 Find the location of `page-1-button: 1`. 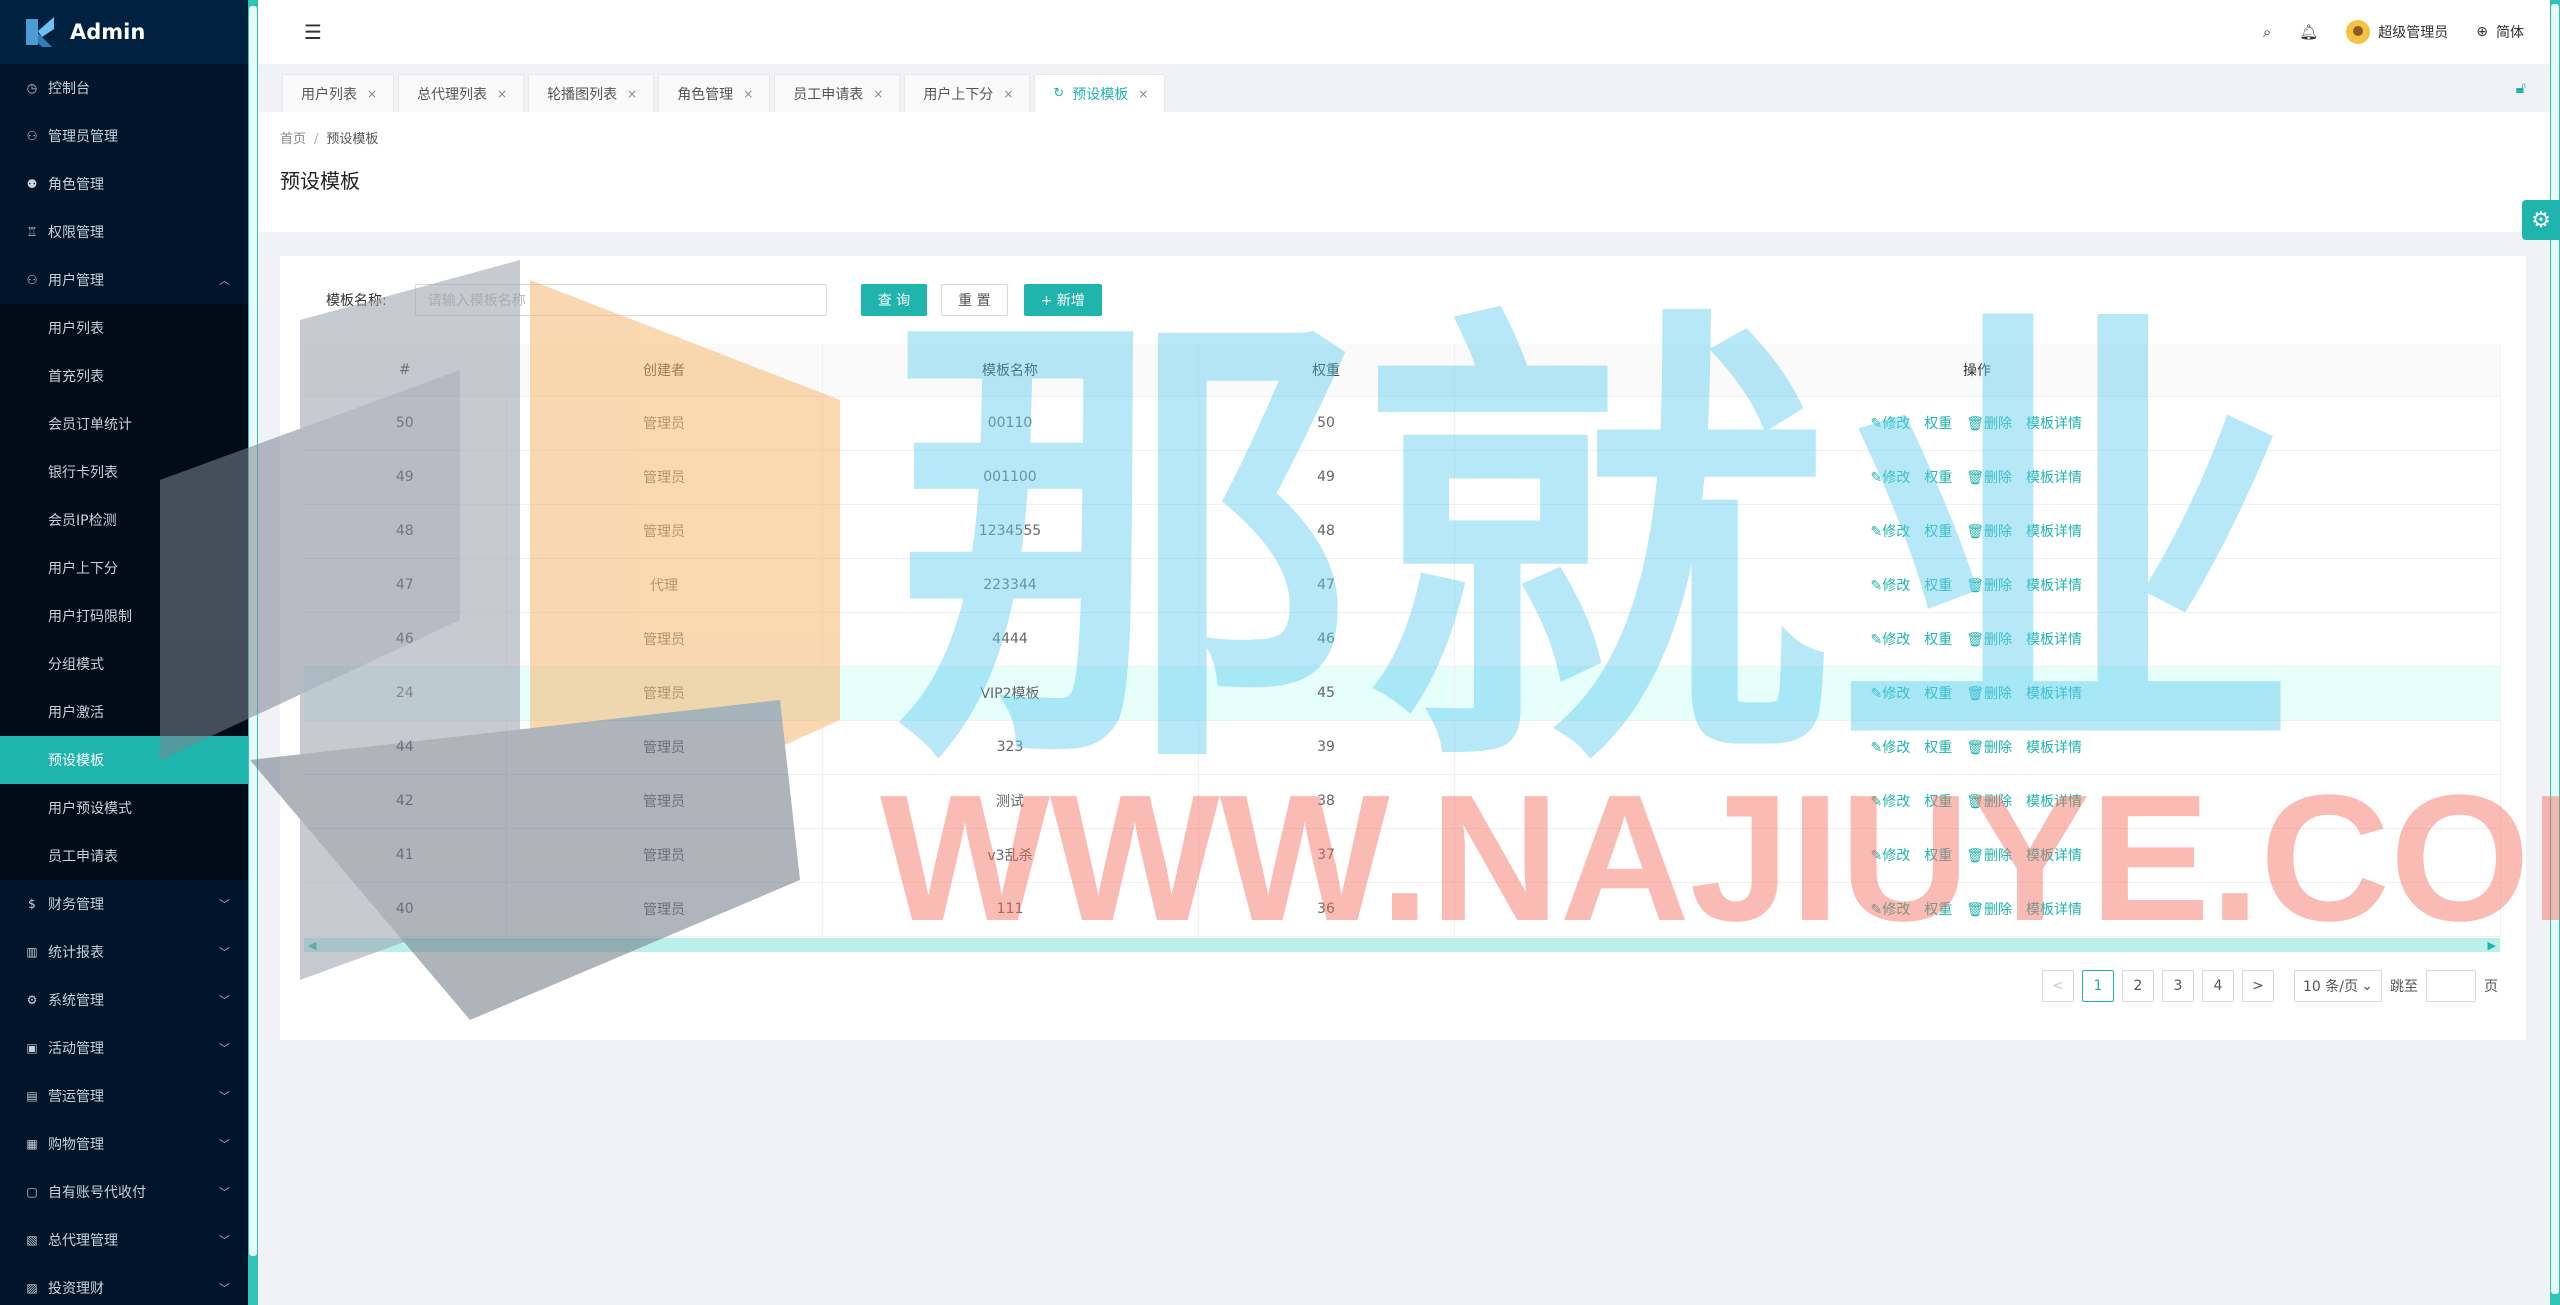

page-1-button: 1 is located at coordinates (2098, 986).